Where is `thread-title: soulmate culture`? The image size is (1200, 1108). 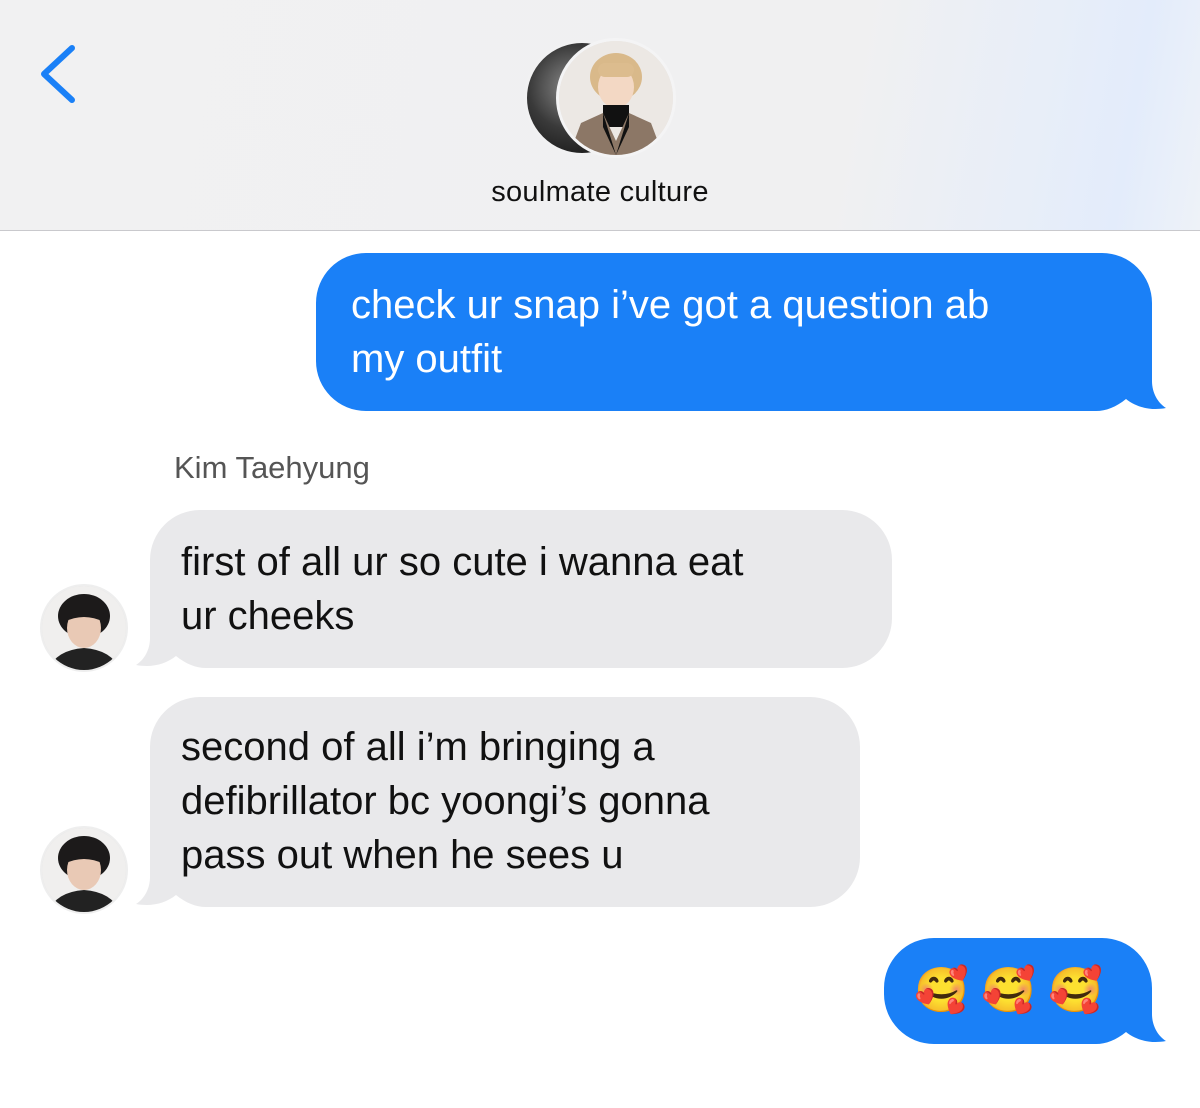 thread-title: soulmate culture is located at coordinates (600, 192).